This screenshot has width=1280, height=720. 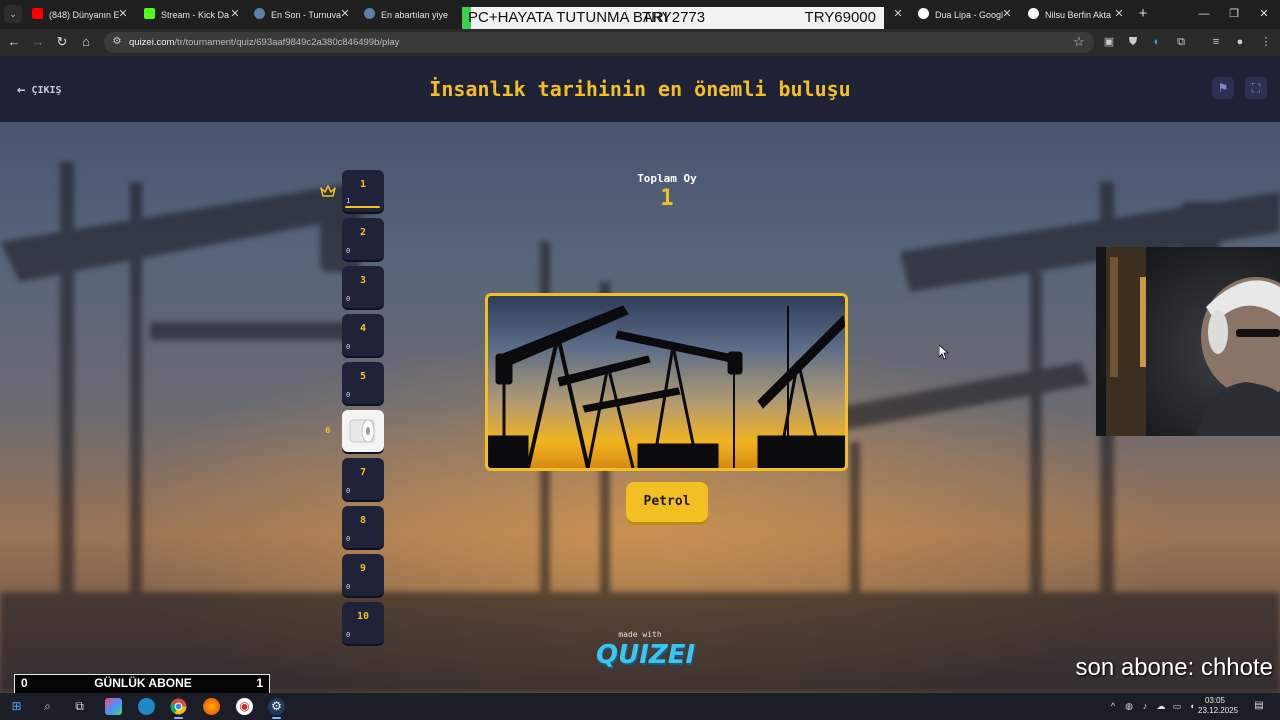 I want to click on round-item: 3 0, so click(x=363, y=287).